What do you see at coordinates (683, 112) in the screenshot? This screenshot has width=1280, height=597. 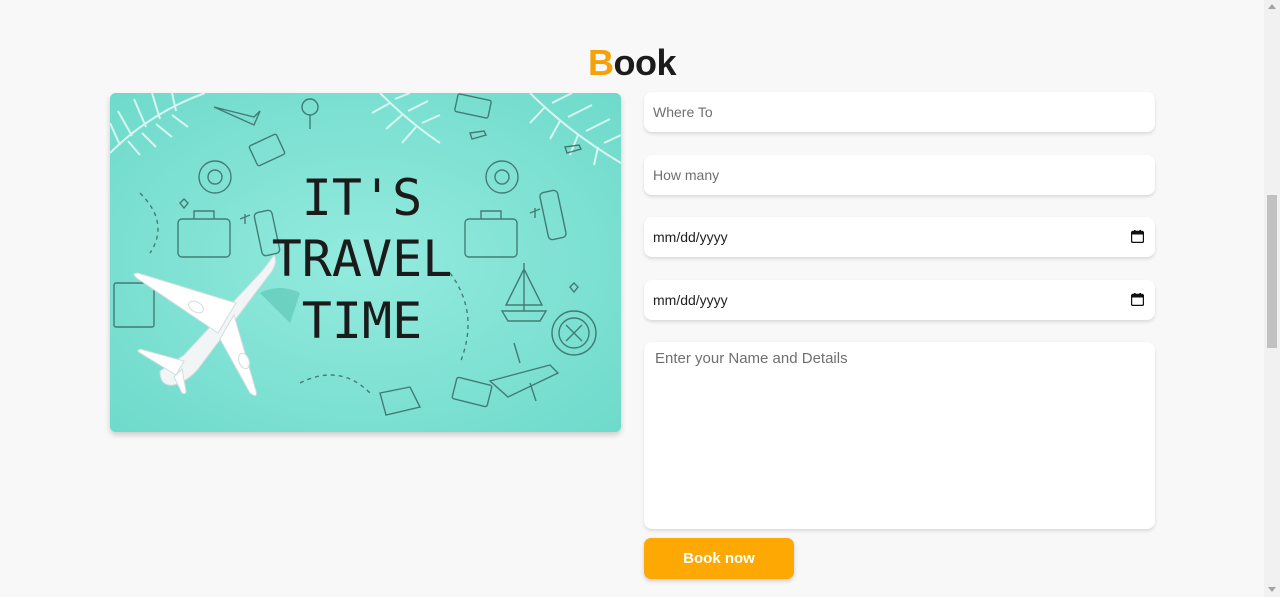 I see `where-to-placeholder: Where To` at bounding box center [683, 112].